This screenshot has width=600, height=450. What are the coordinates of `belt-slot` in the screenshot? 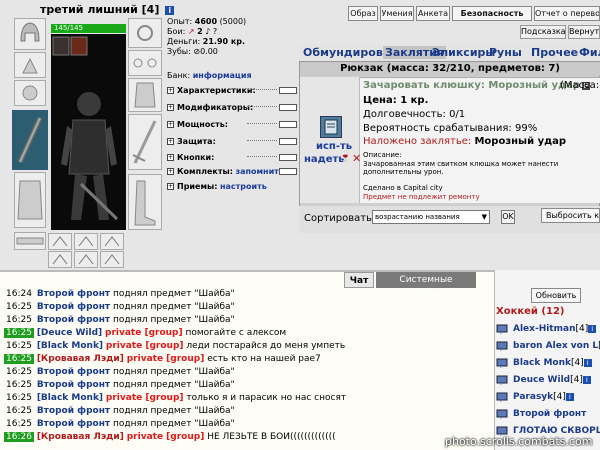 It's located at (30, 241).